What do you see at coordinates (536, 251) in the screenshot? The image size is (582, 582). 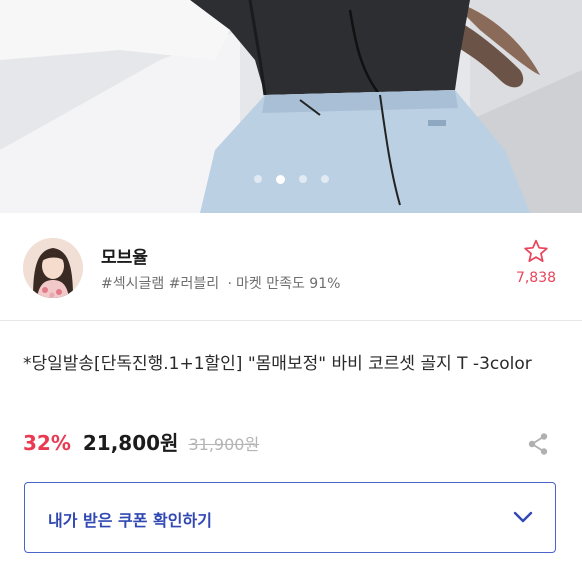 I see `star-outline-icon` at bounding box center [536, 251].